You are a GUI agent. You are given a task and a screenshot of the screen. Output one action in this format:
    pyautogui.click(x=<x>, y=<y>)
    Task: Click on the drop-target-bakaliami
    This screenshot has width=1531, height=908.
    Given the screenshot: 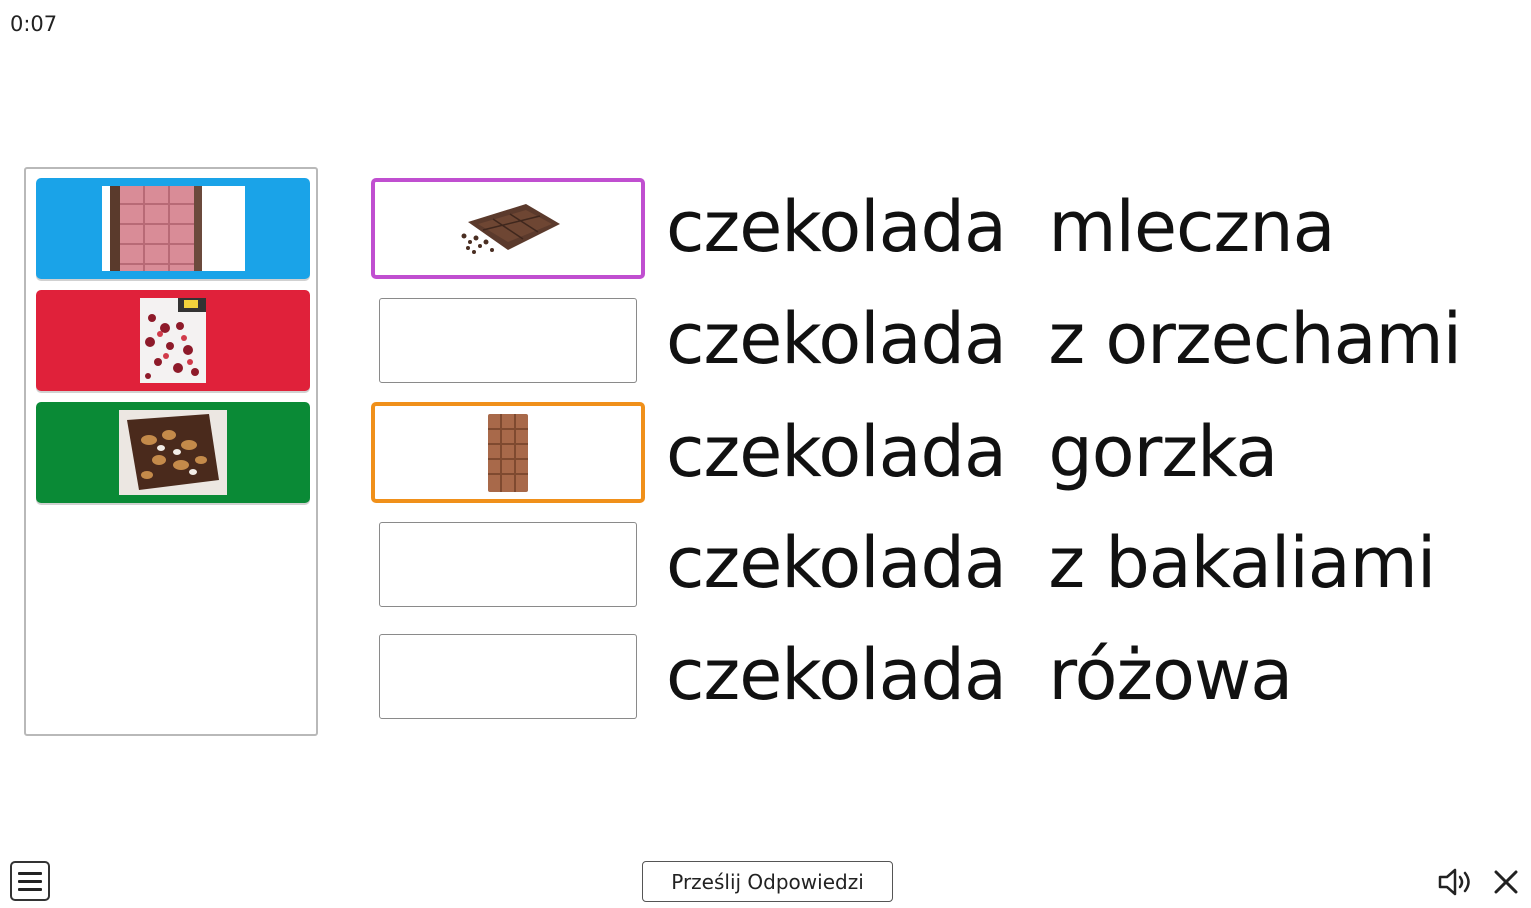 What is the action you would take?
    pyautogui.click(x=508, y=564)
    